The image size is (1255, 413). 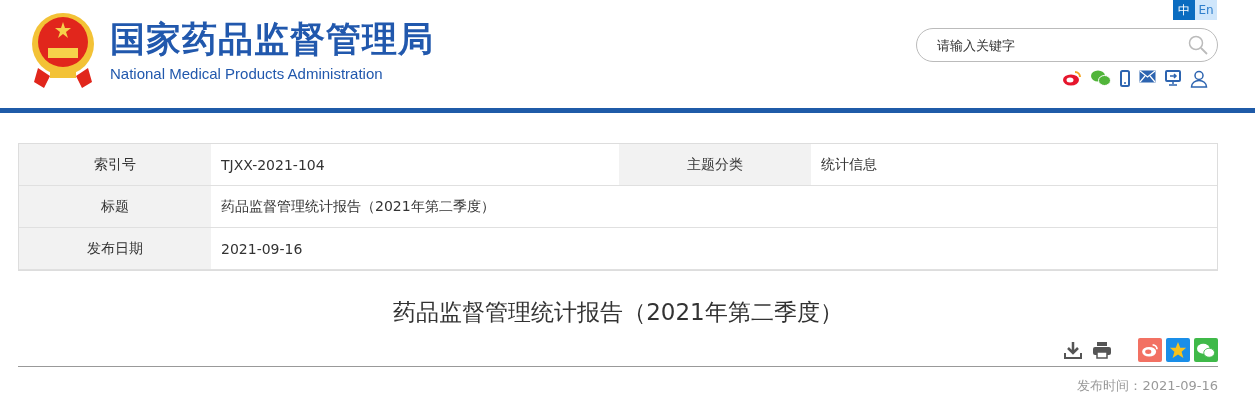 I want to click on user-icon, so click(x=1199, y=79).